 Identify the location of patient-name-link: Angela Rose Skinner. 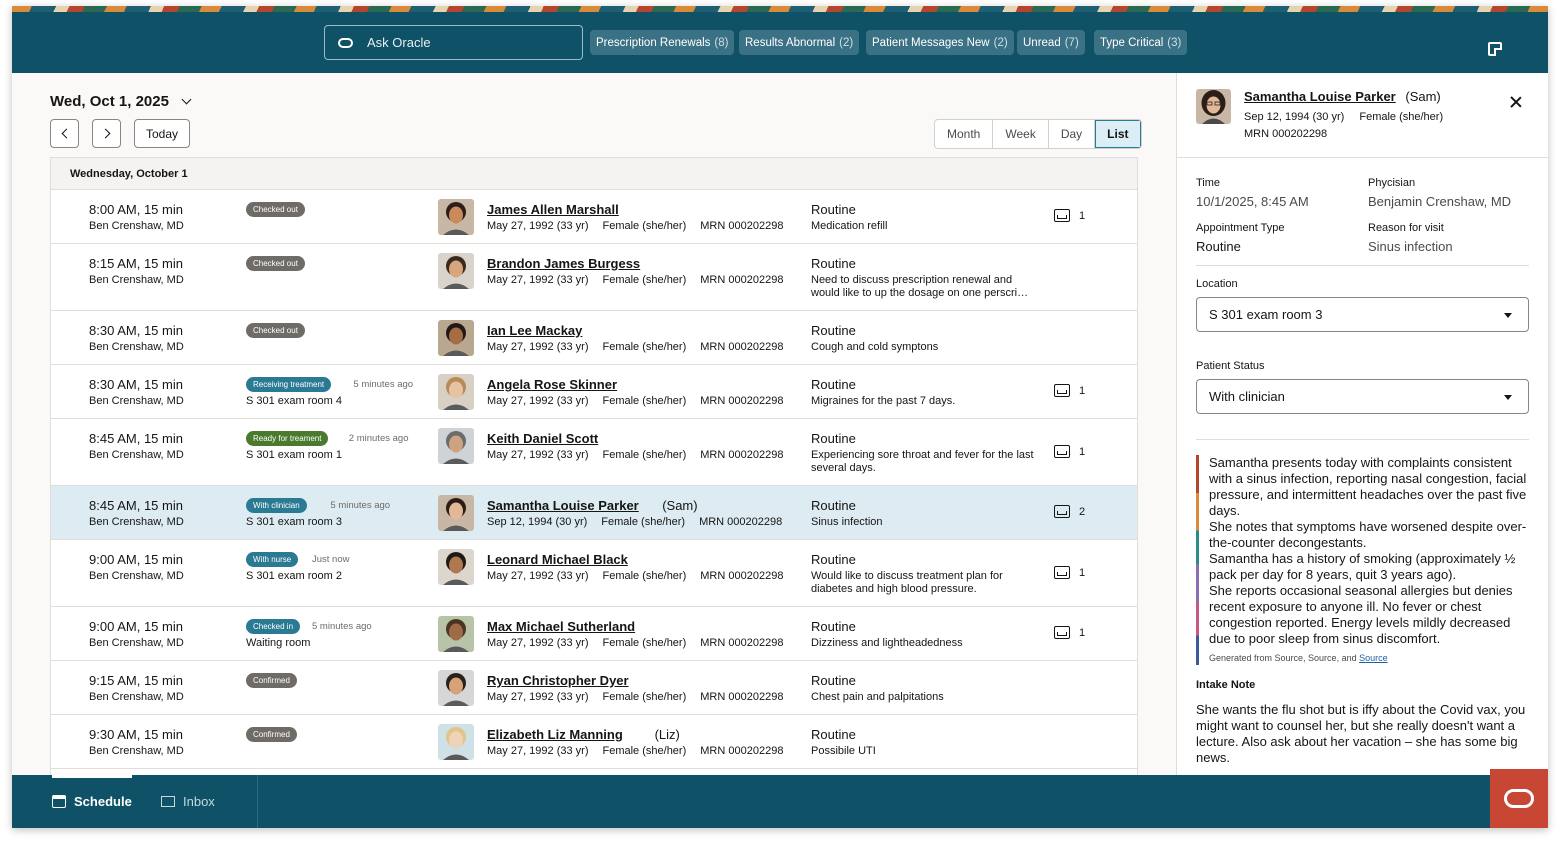
(552, 384).